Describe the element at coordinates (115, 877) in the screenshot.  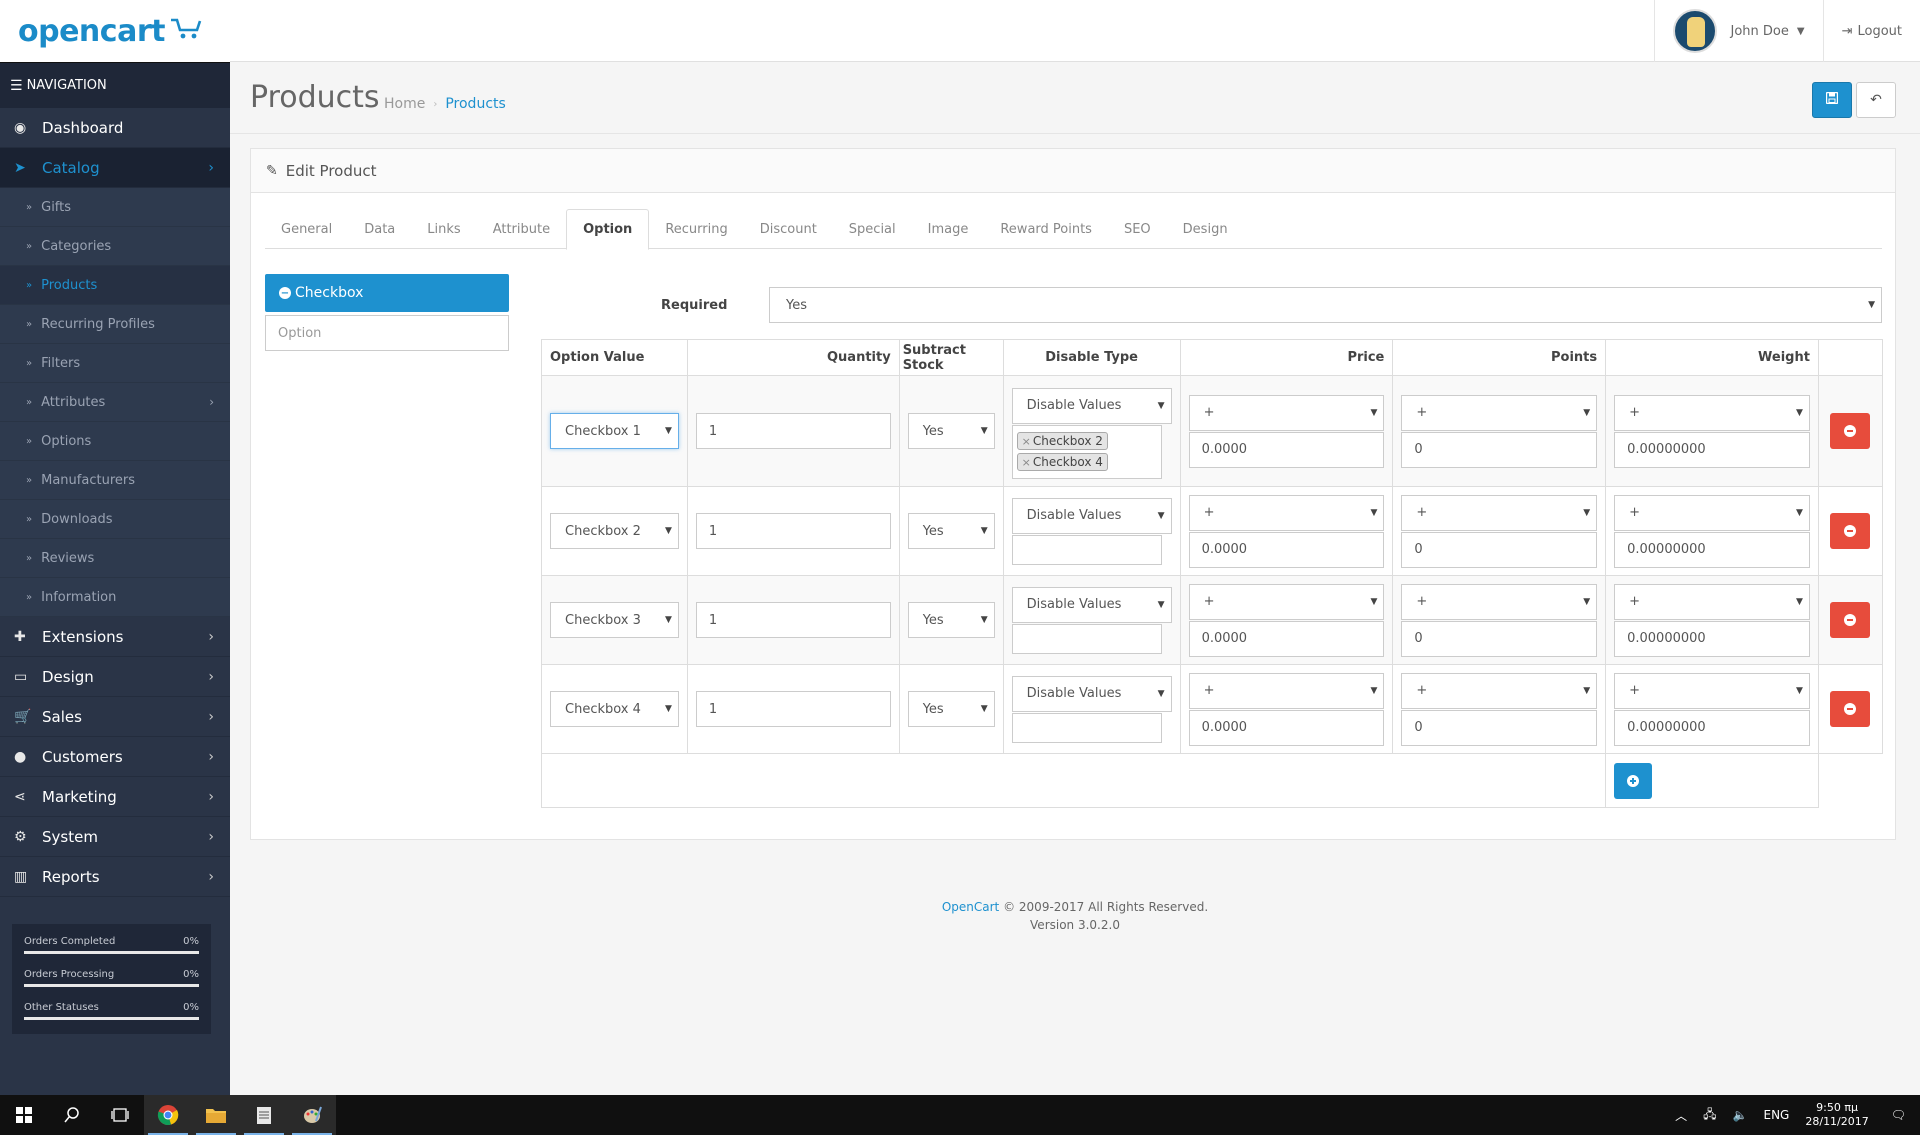
I see `sidebar-item-reports: ▥ Reports ›` at that location.